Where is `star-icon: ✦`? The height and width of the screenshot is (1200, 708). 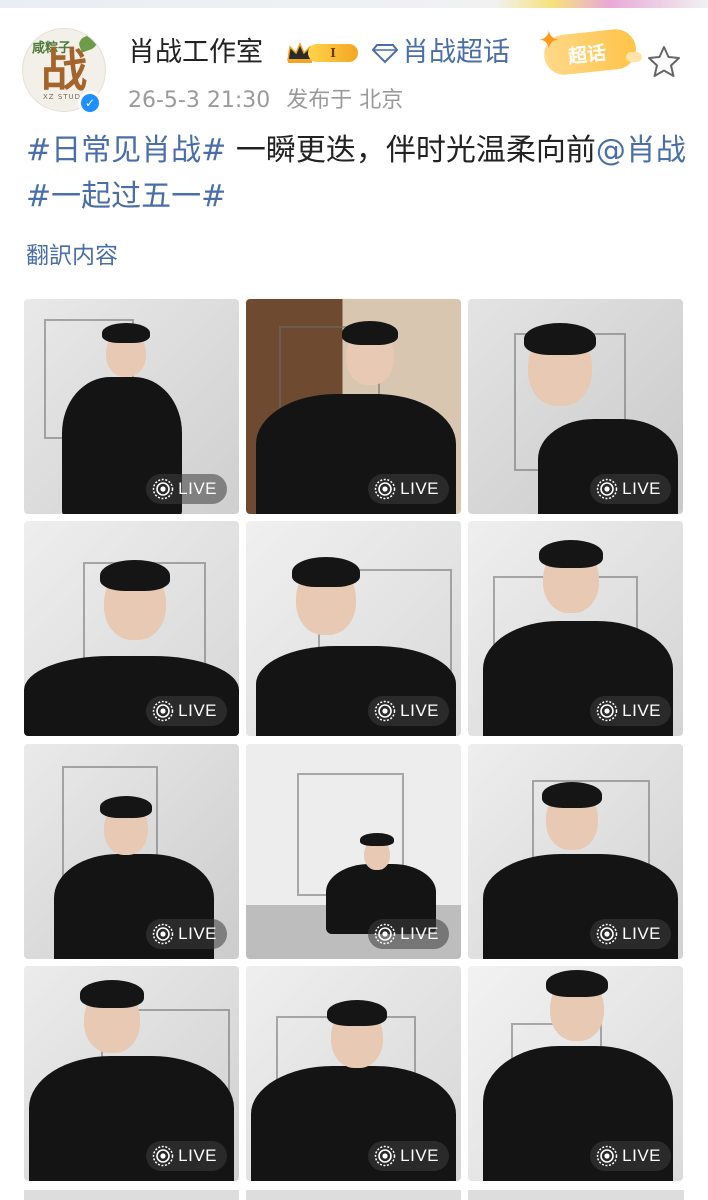
star-icon: ✦ is located at coordinates (549, 41).